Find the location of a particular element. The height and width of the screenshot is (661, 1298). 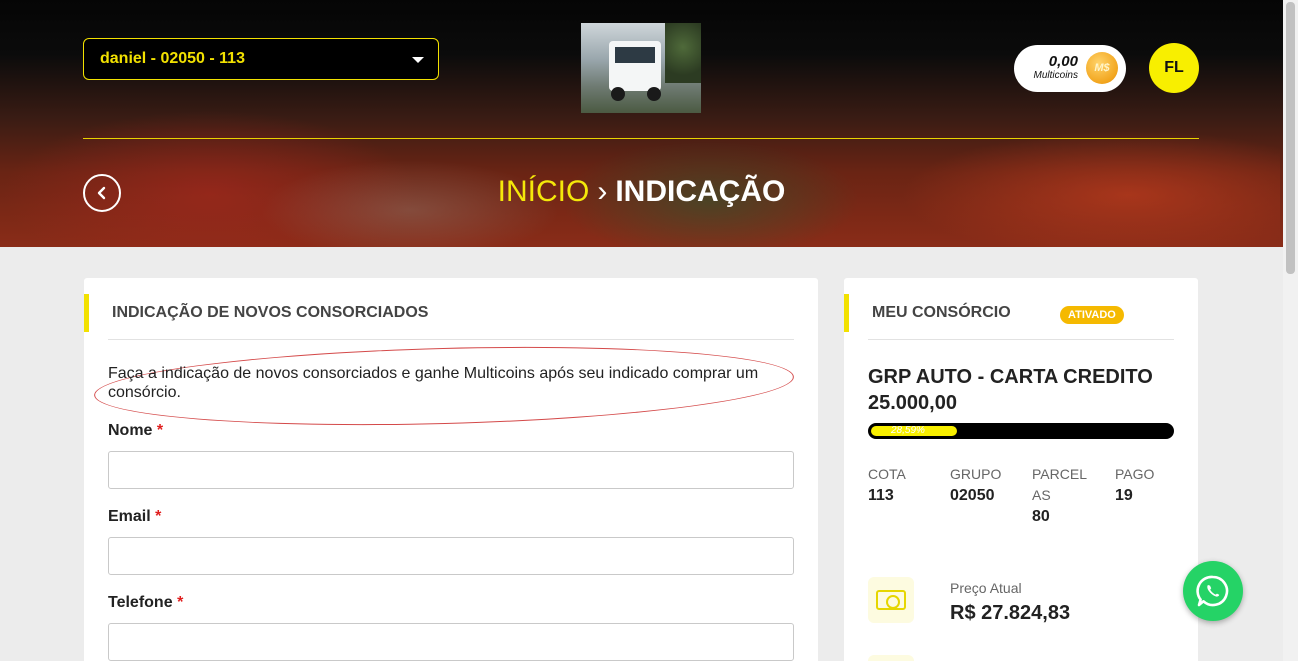

header-divider is located at coordinates (641, 138).